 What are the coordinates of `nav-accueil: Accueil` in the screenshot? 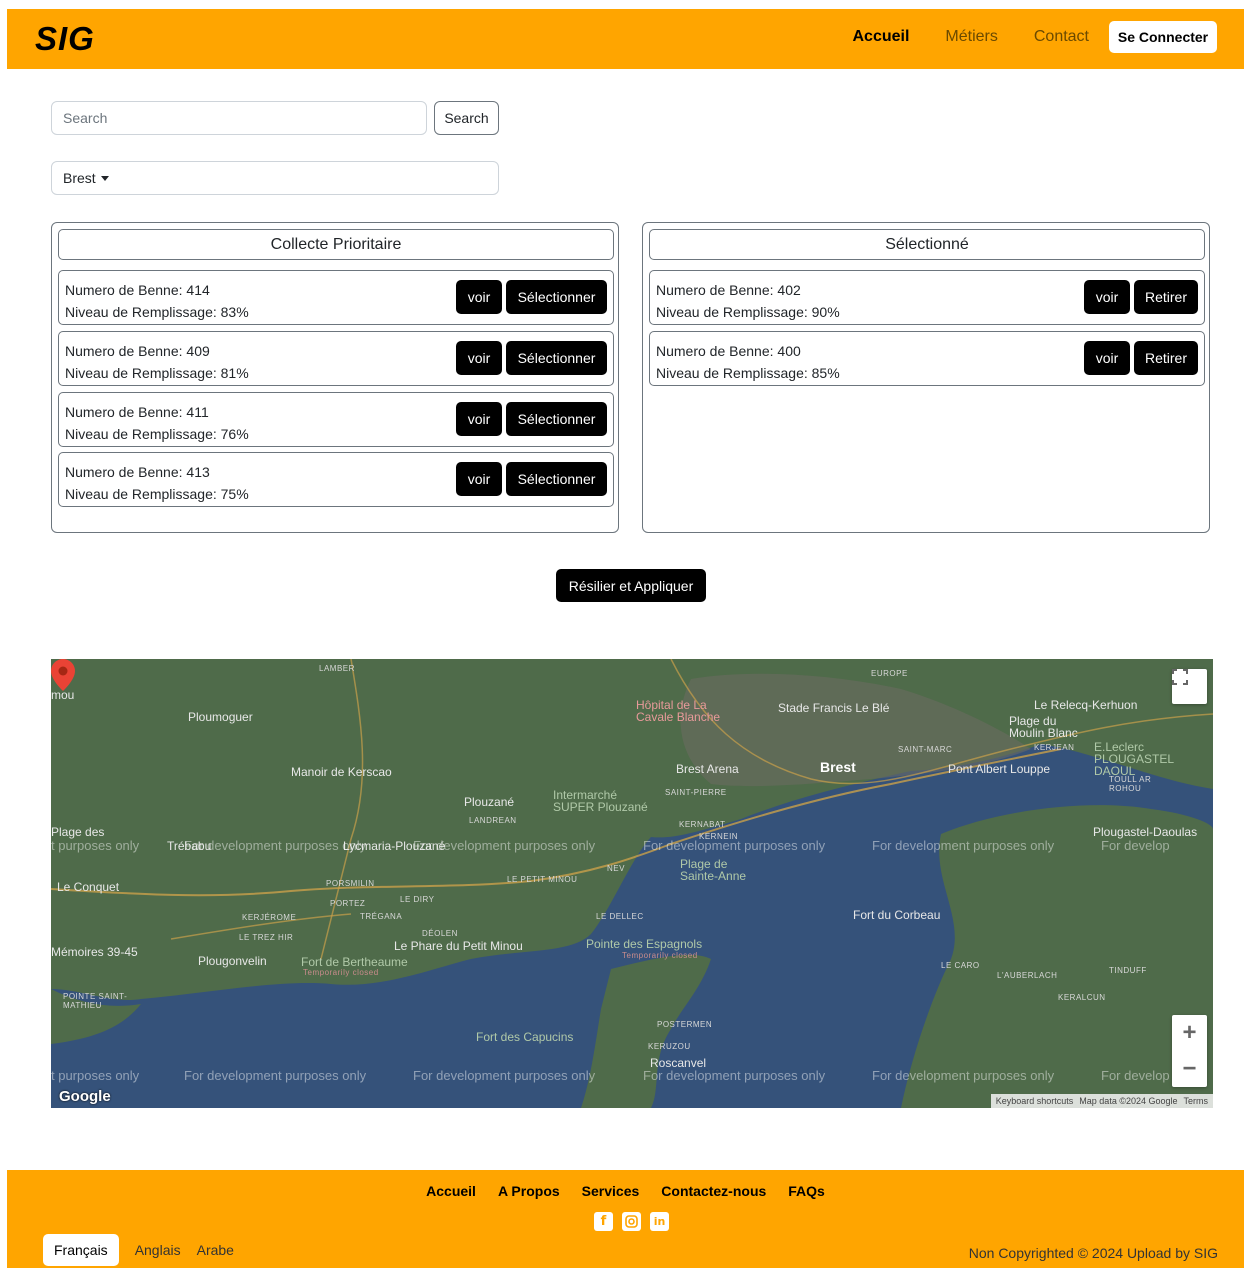 It's located at (880, 37).